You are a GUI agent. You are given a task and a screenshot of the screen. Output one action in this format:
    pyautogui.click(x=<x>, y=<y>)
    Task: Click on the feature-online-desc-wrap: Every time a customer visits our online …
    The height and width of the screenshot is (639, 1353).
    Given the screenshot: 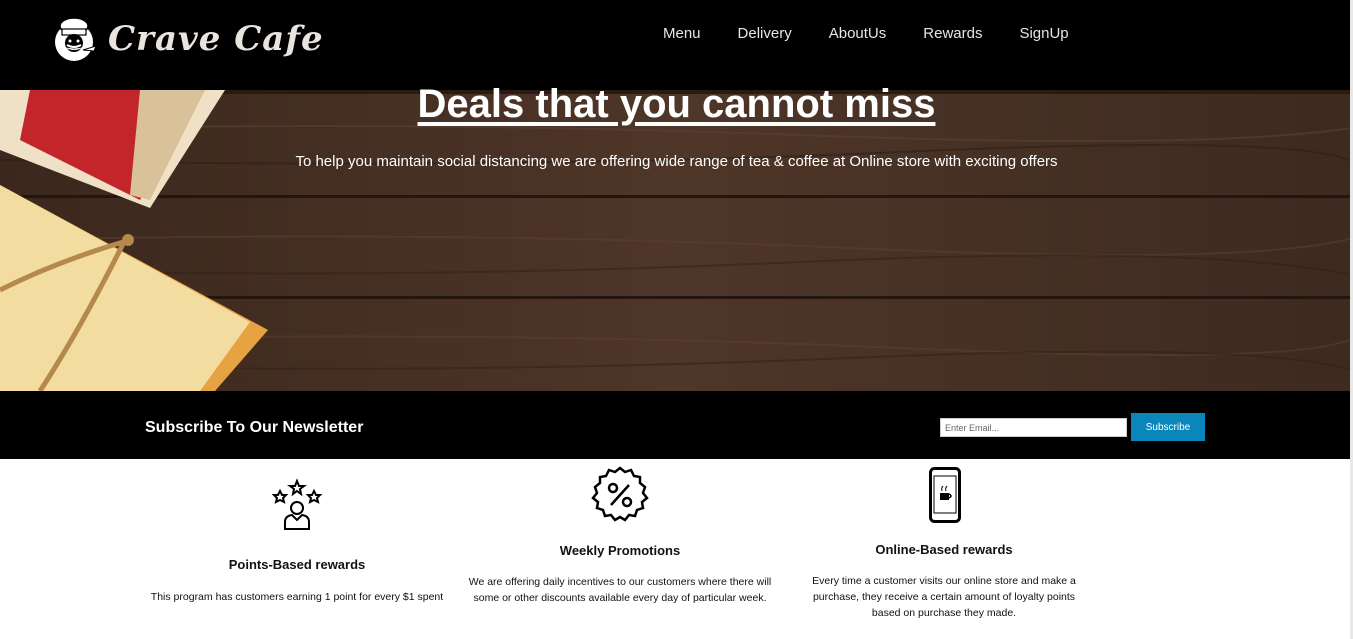 What is the action you would take?
    pyautogui.click(x=944, y=597)
    